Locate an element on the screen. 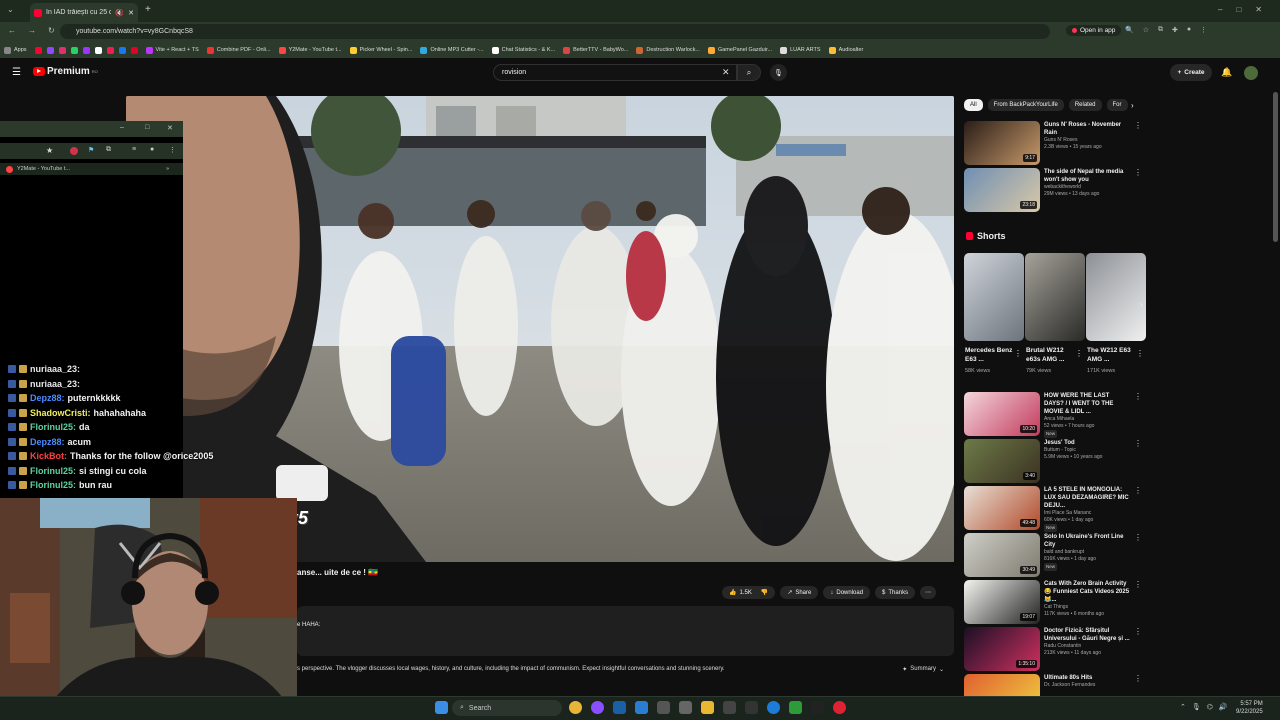 The height and width of the screenshot is (720, 1280). create-button: + Create is located at coordinates (1191, 72).